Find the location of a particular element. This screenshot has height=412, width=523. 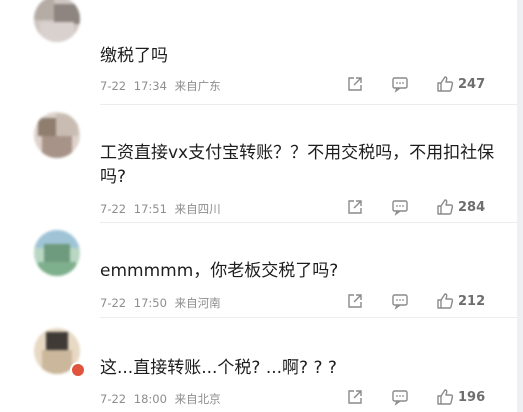

comment-text: 缴税了吗 is located at coordinates (134, 56).